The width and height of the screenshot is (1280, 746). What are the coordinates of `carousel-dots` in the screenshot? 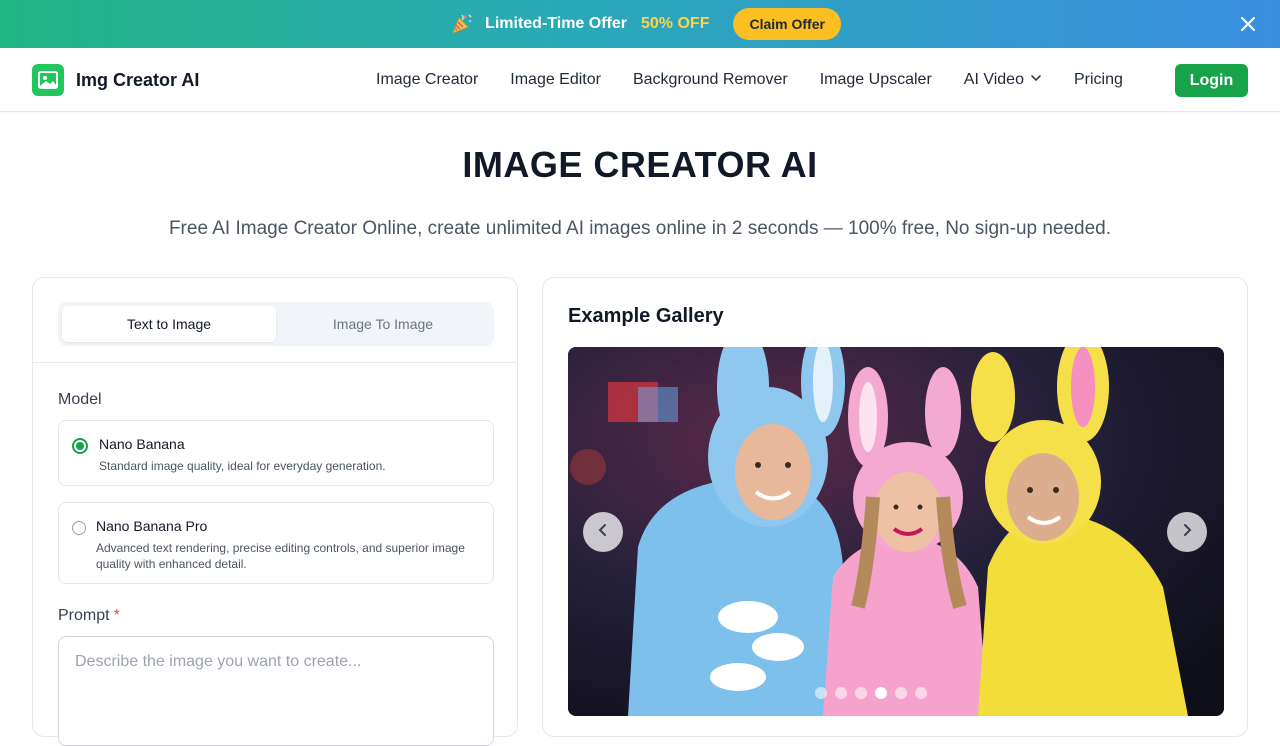 It's located at (871, 693).